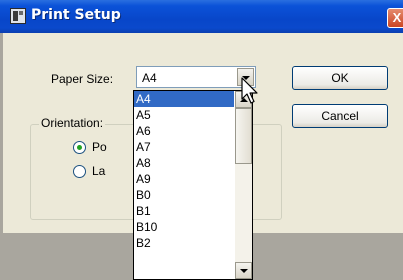 The width and height of the screenshot is (403, 280). I want to click on option-b1: B1, so click(184, 211).